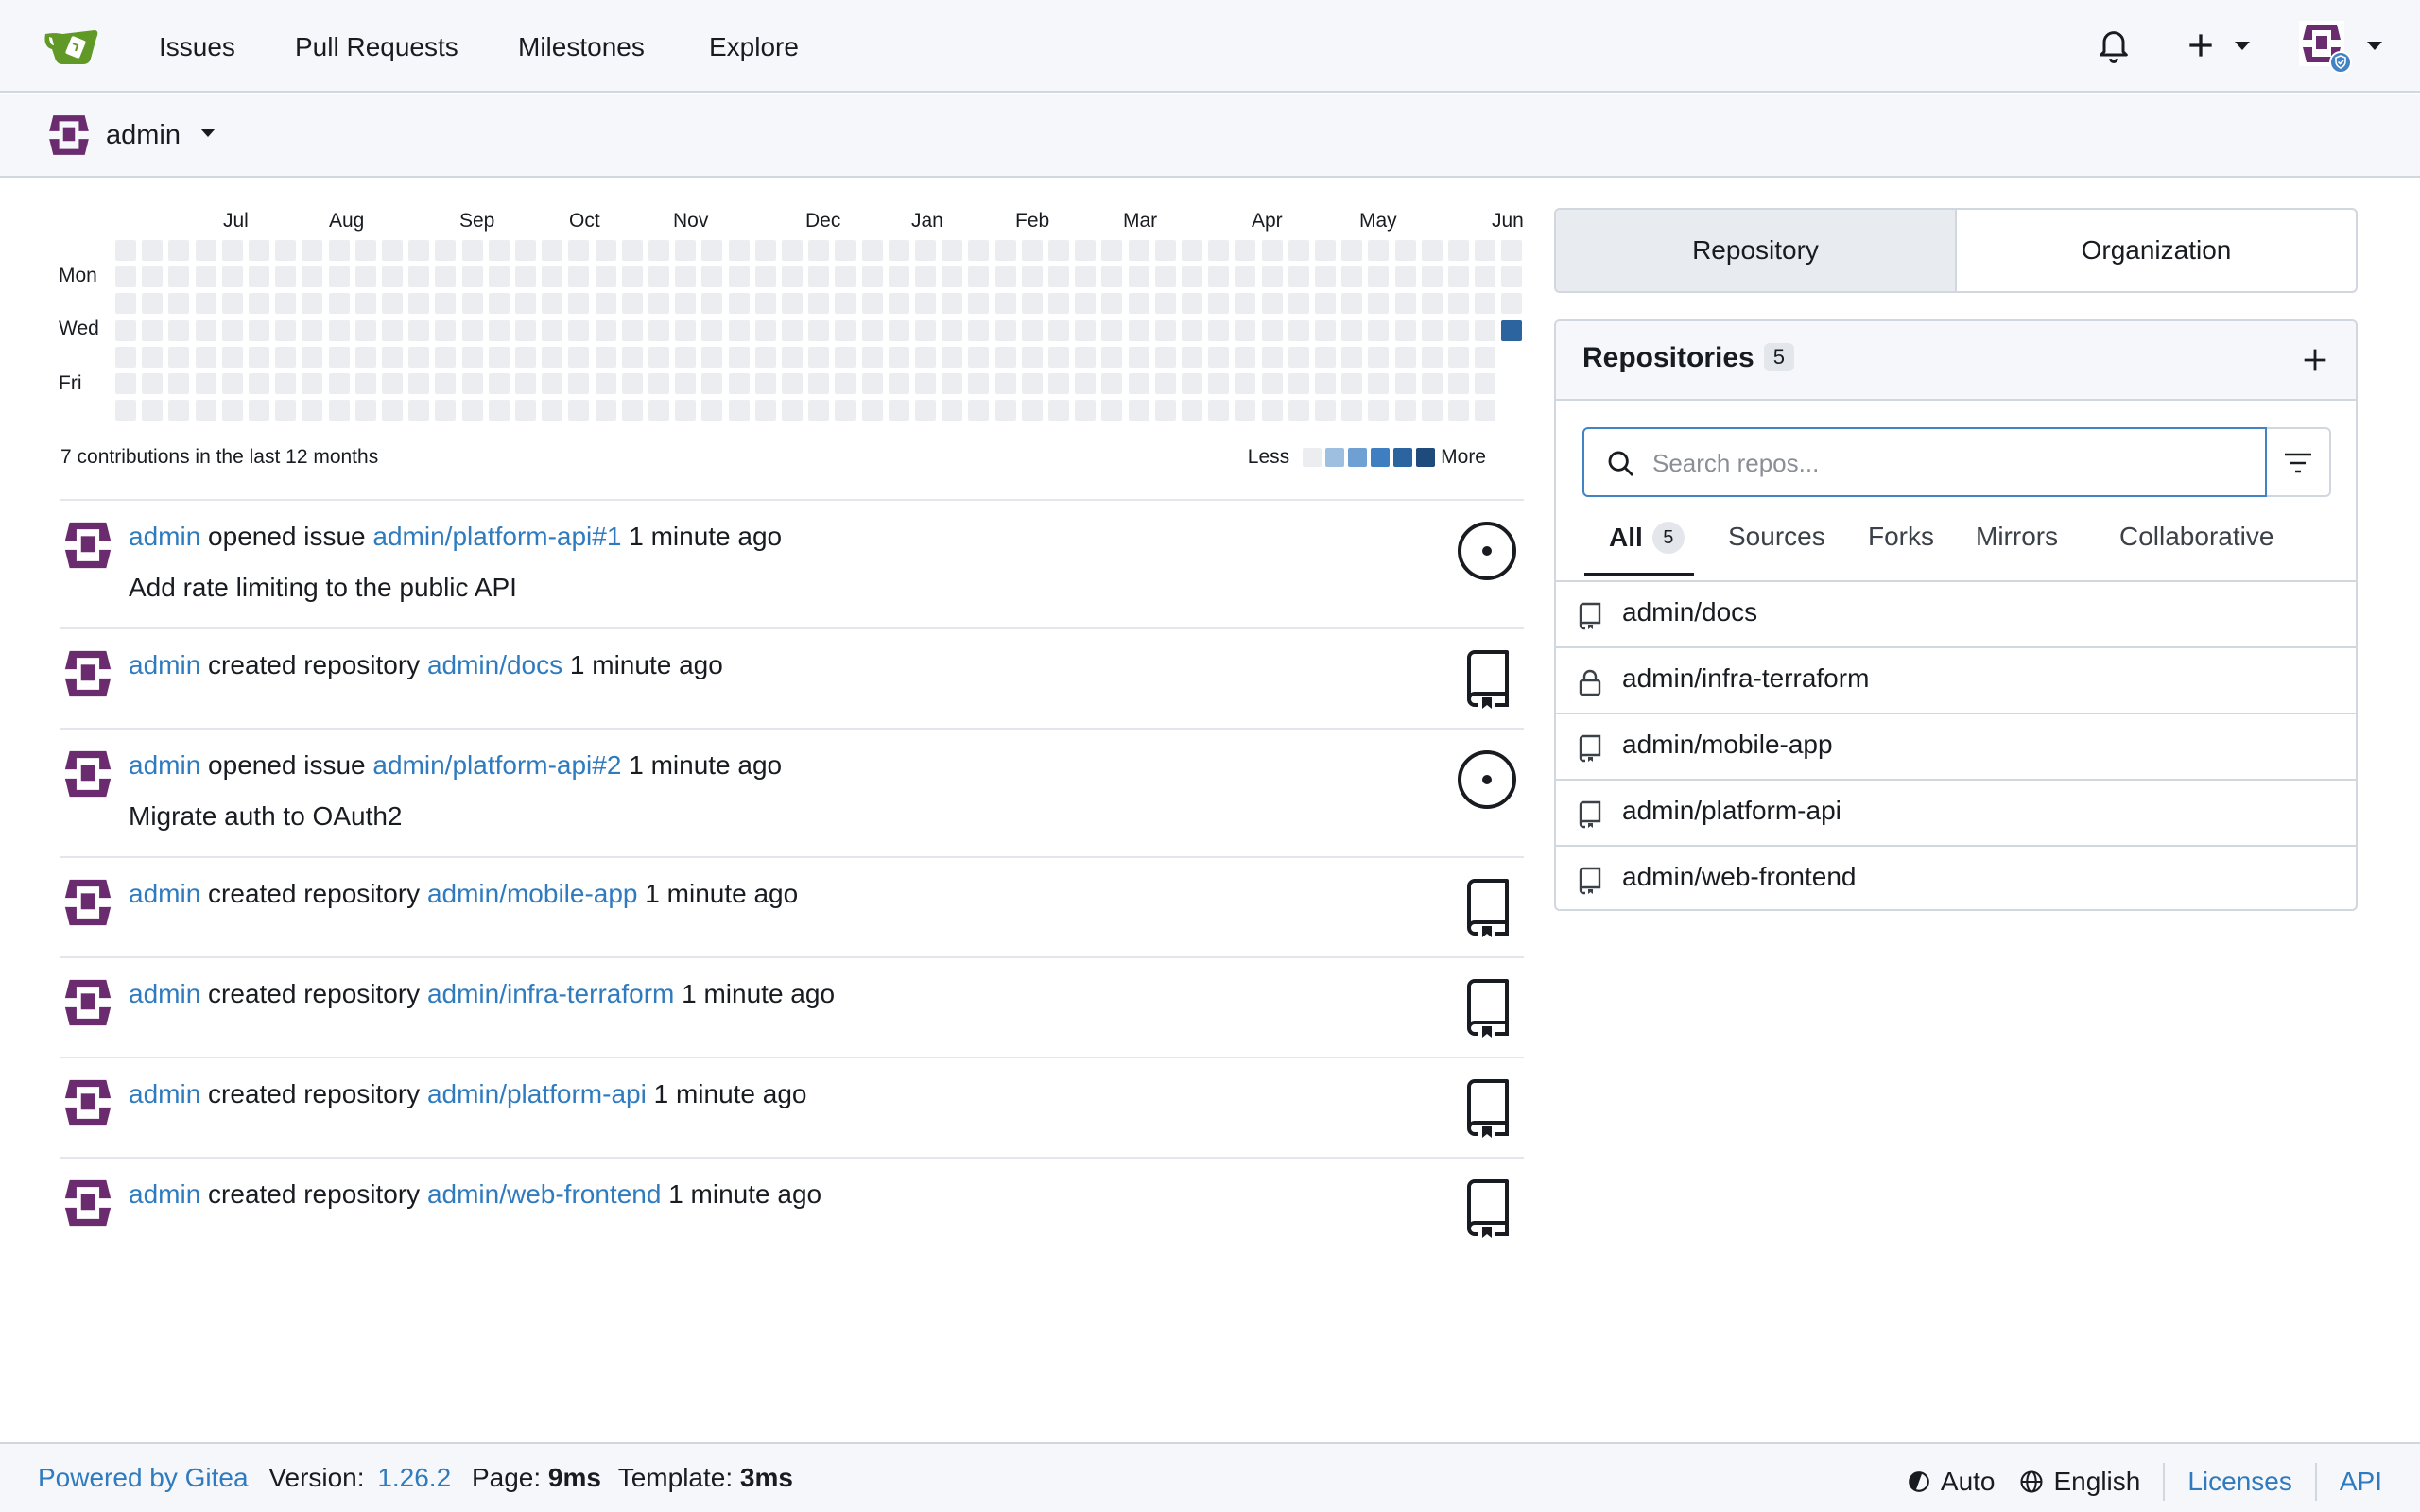 This screenshot has width=2420, height=1512. Describe the element at coordinates (497, 536) in the screenshot. I see `feed-target-link: admin/platform-api#1` at that location.